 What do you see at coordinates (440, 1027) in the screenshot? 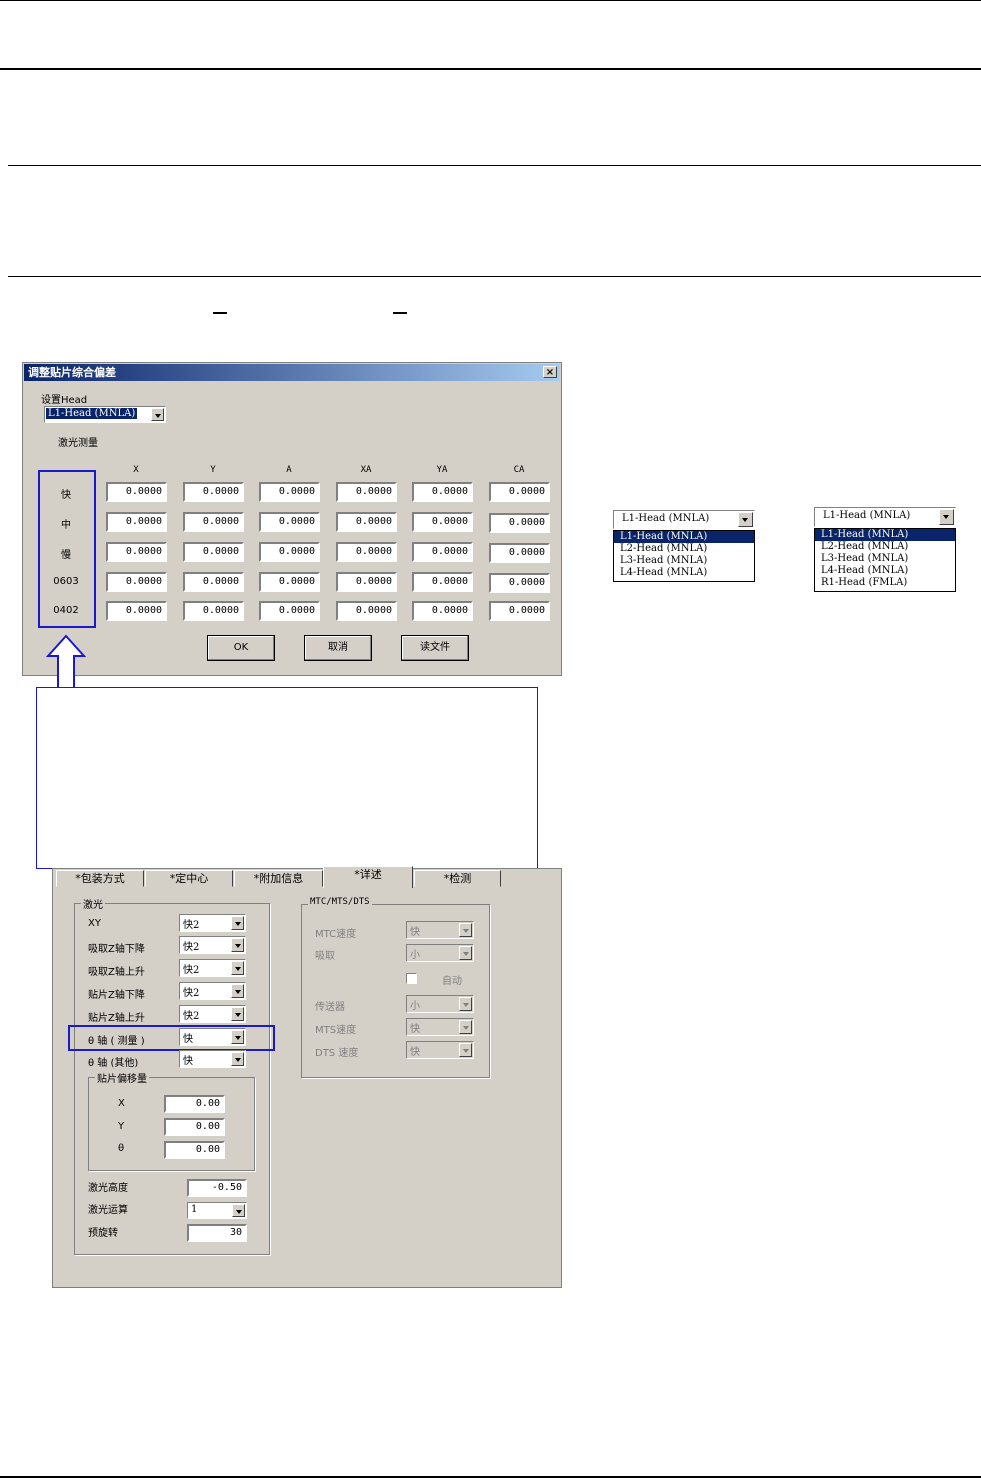
I see `mts-speed-select: 快` at bounding box center [440, 1027].